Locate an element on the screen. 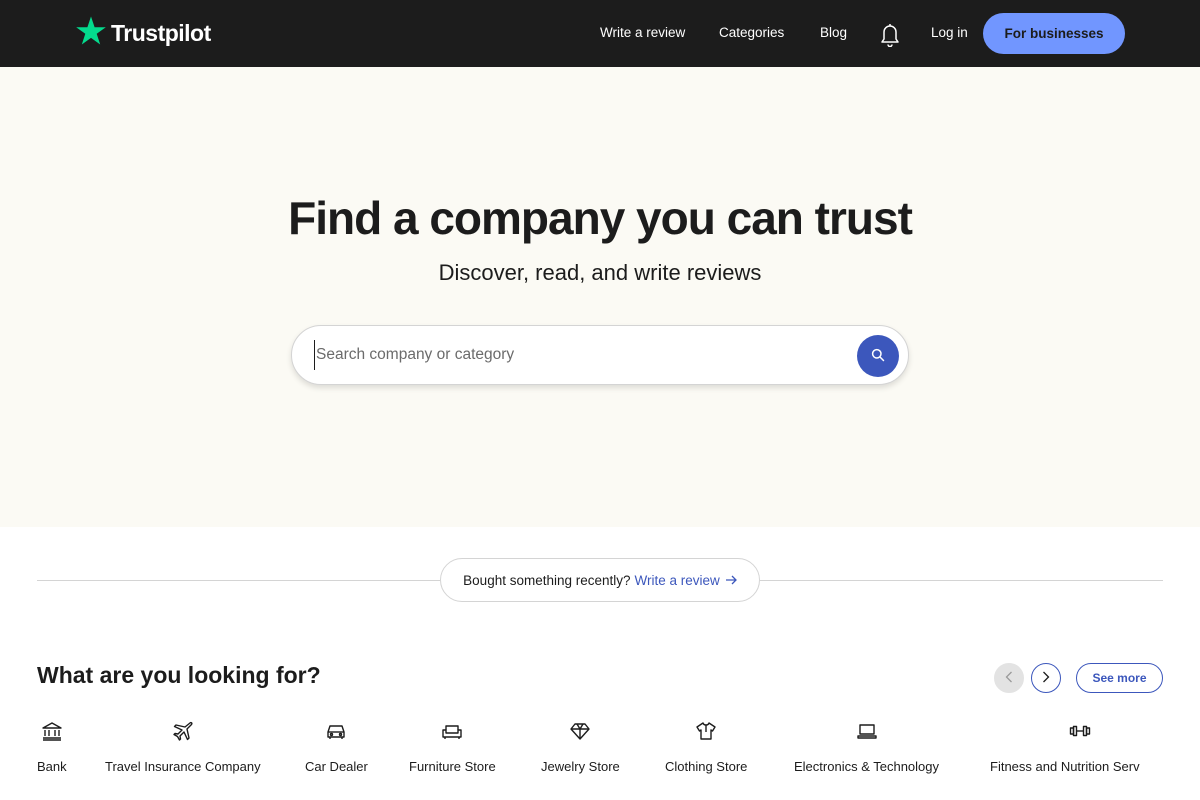 This screenshot has height=800, width=1200. category-label: Jewelry Store is located at coordinates (580, 766).